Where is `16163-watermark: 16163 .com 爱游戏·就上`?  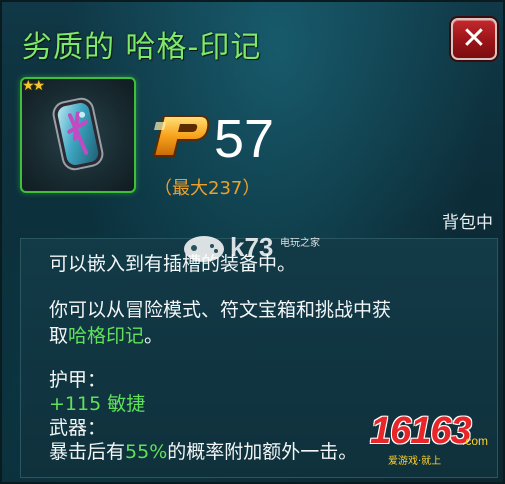
16163-watermark: 16163 .com 爱游戏·就上 is located at coordinates (429, 438).